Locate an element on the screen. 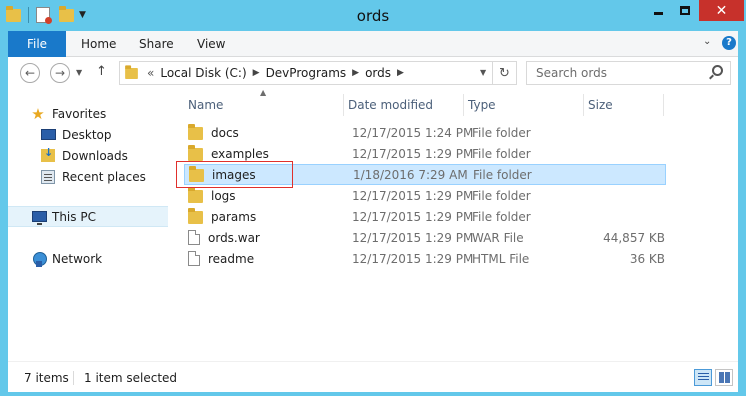  file-size: 36 KB is located at coordinates (647, 258).